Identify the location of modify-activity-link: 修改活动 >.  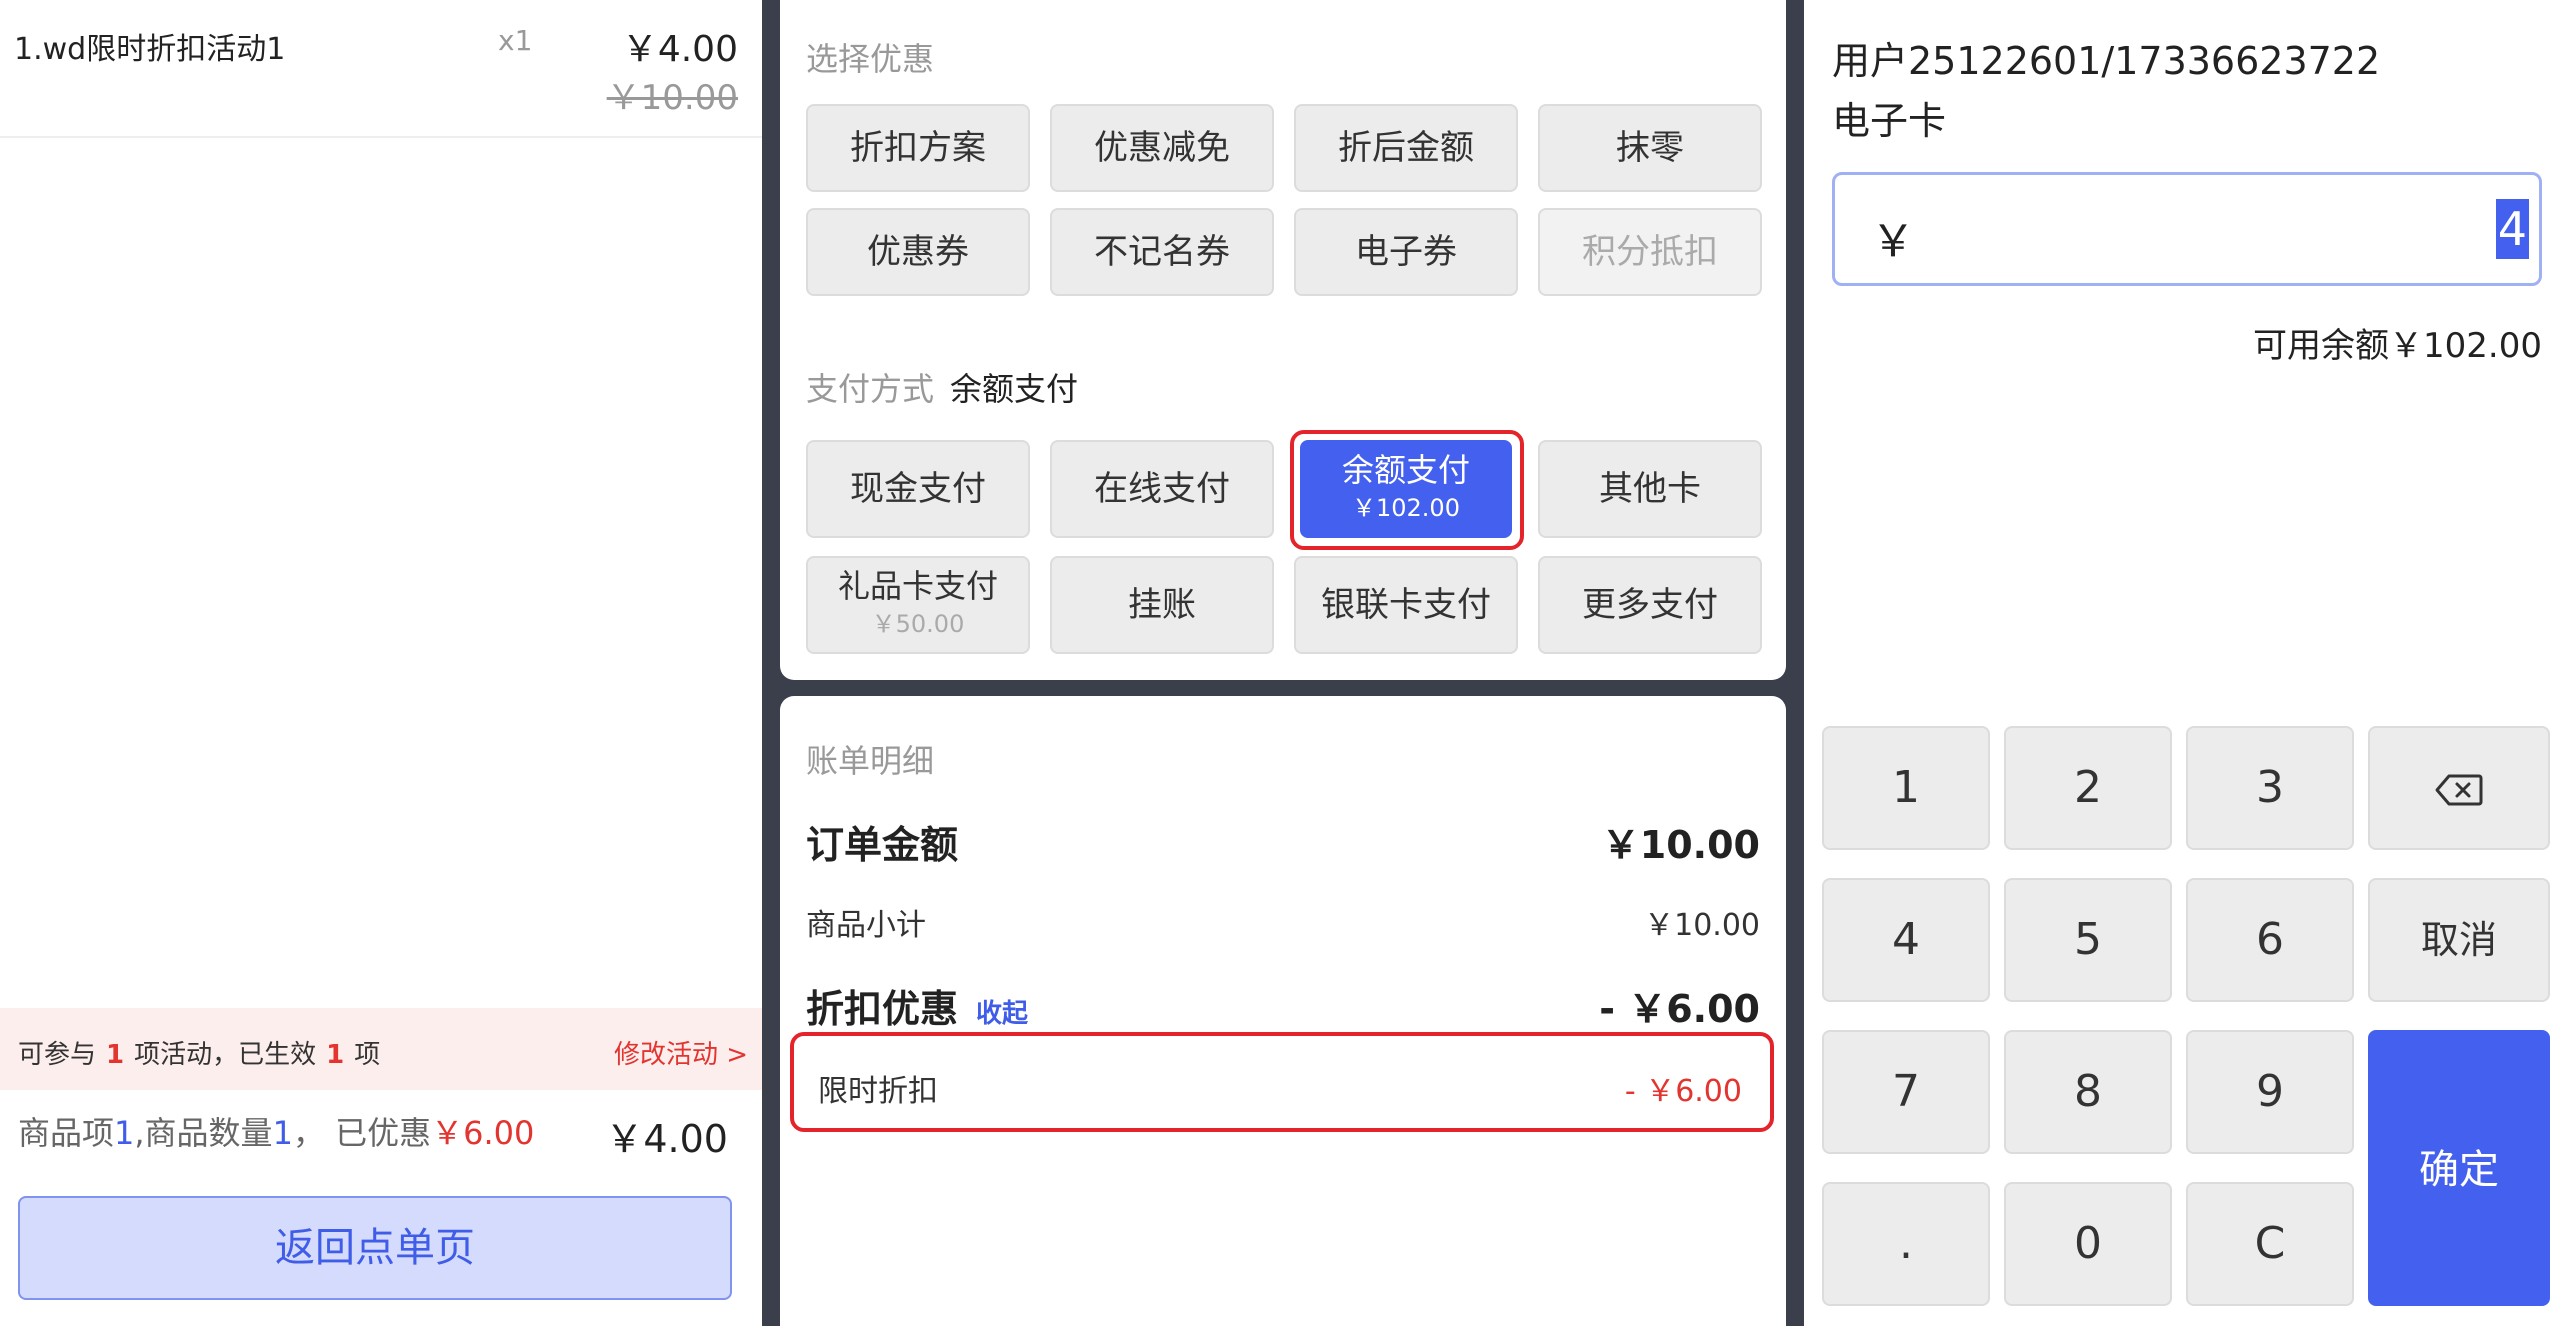
(681, 1052).